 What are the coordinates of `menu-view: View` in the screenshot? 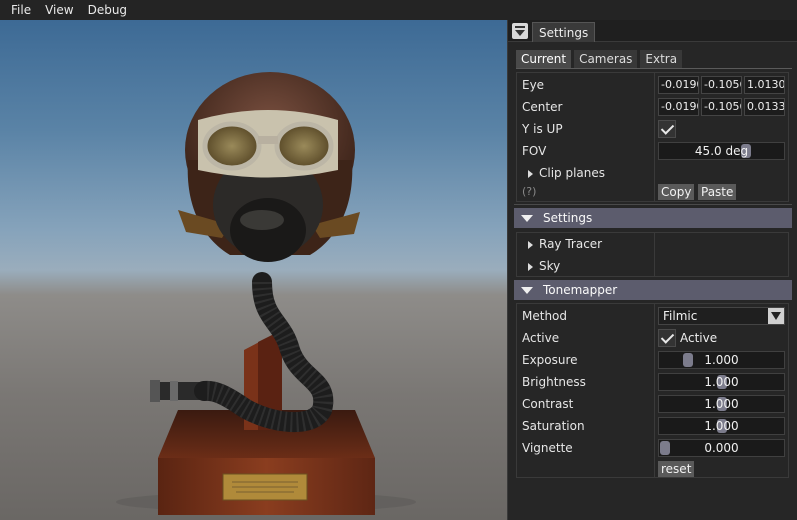 It's located at (59, 10).